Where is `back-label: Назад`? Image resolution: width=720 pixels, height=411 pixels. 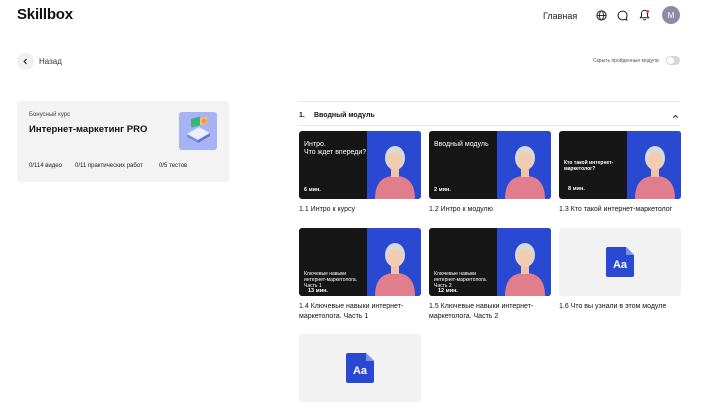 back-label: Назад is located at coordinates (50, 61).